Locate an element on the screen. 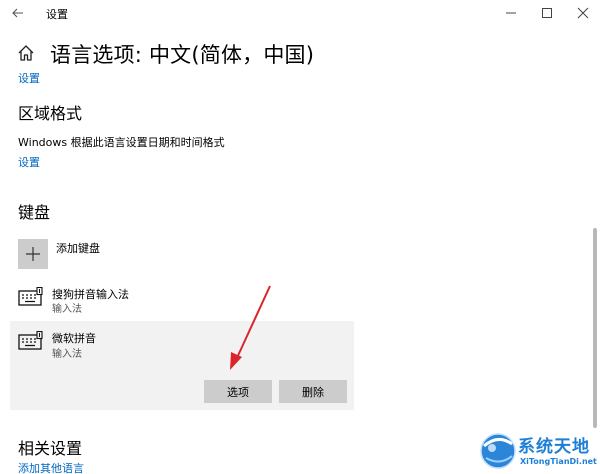 The height and width of the screenshot is (474, 600). options-button: 选项 is located at coordinates (238, 391).